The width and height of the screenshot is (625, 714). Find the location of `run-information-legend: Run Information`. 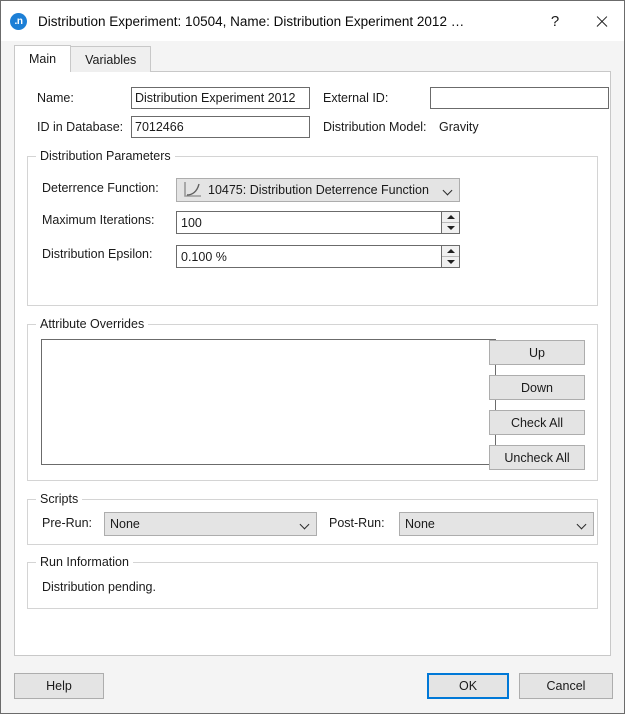

run-information-legend: Run Information is located at coordinates (84, 562).